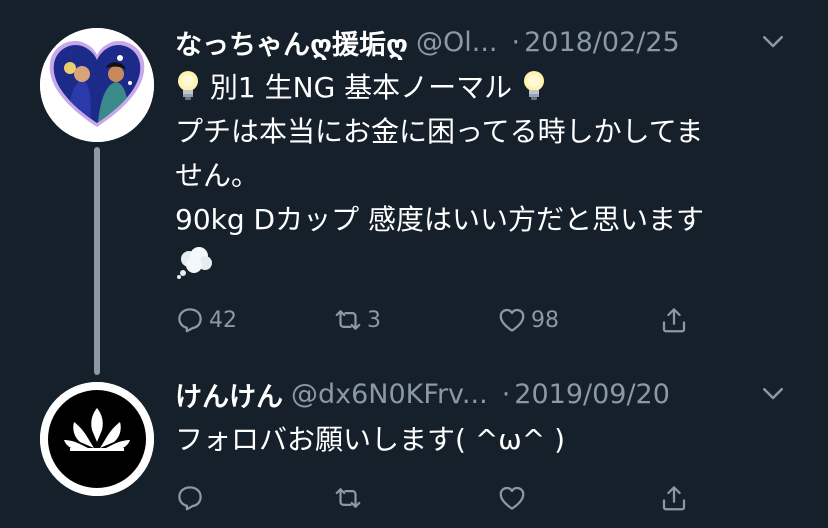 The height and width of the screenshot is (528, 828). I want to click on tweet-header: なっちゃんღ援垢ღ @Ol... · 2018/02/25, so click(481, 42).